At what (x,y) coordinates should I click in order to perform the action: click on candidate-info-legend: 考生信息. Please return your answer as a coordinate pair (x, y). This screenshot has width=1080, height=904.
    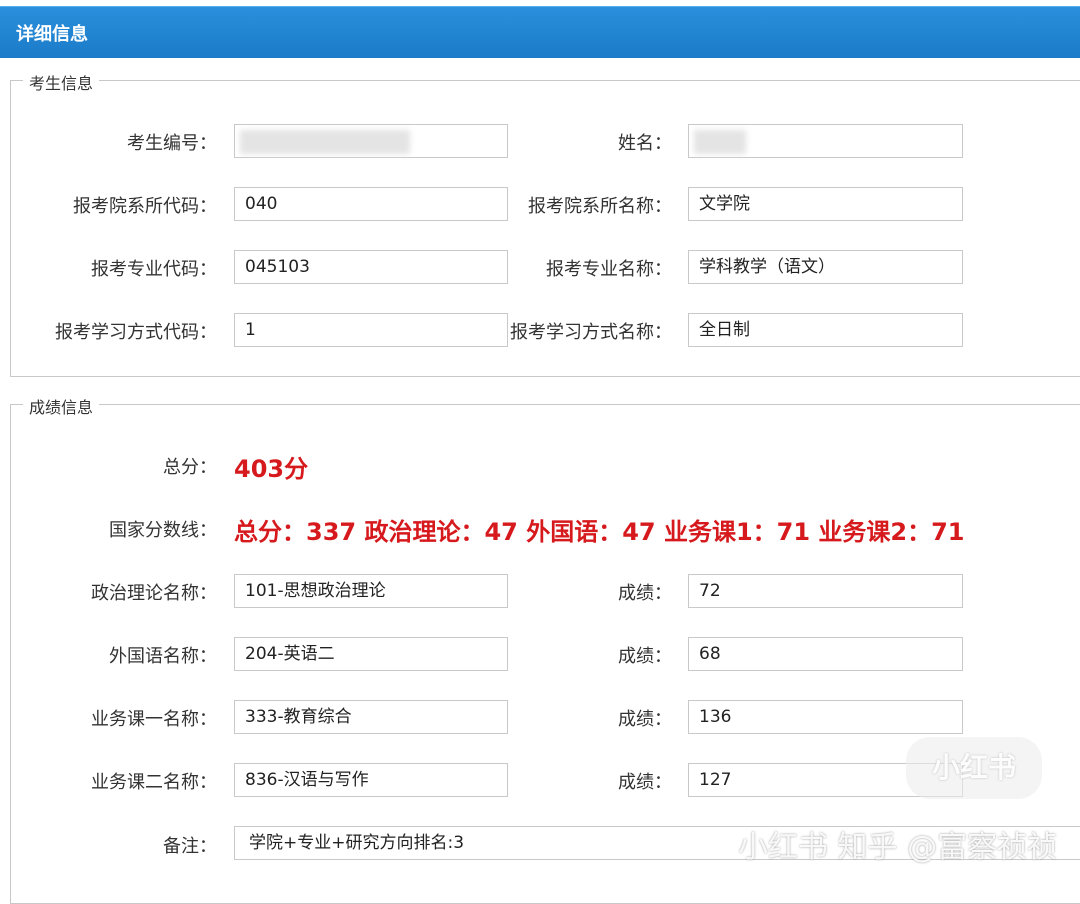
    Looking at the image, I should click on (61, 82).